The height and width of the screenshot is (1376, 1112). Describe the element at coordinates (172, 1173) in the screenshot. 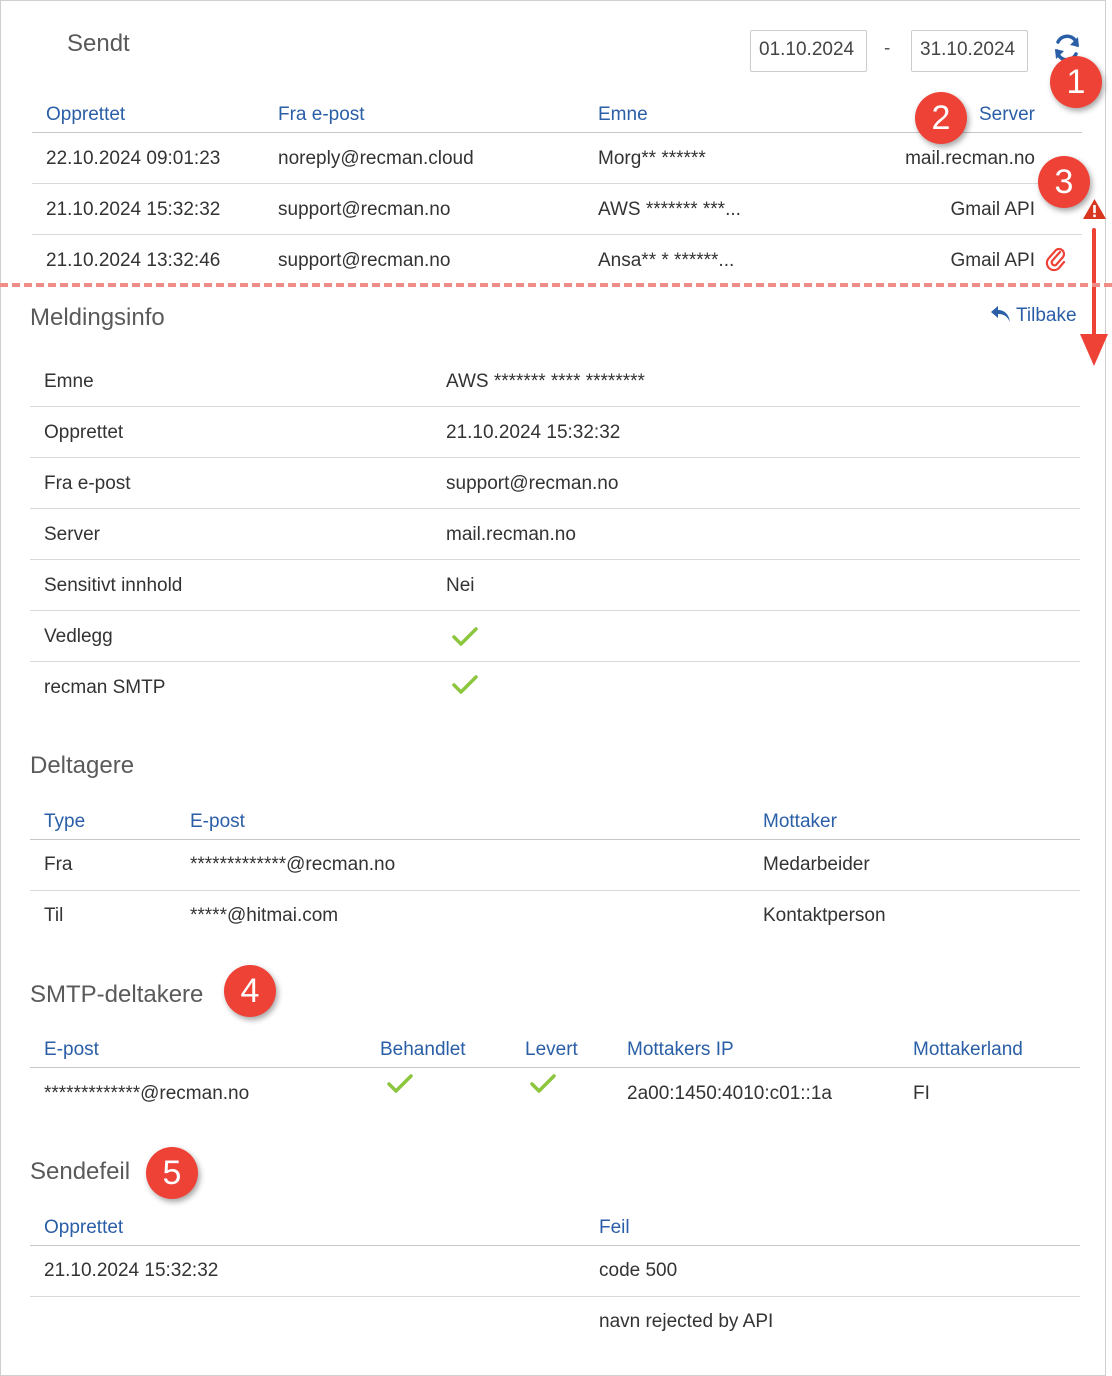

I see `annotation-badge-5: 5` at that location.